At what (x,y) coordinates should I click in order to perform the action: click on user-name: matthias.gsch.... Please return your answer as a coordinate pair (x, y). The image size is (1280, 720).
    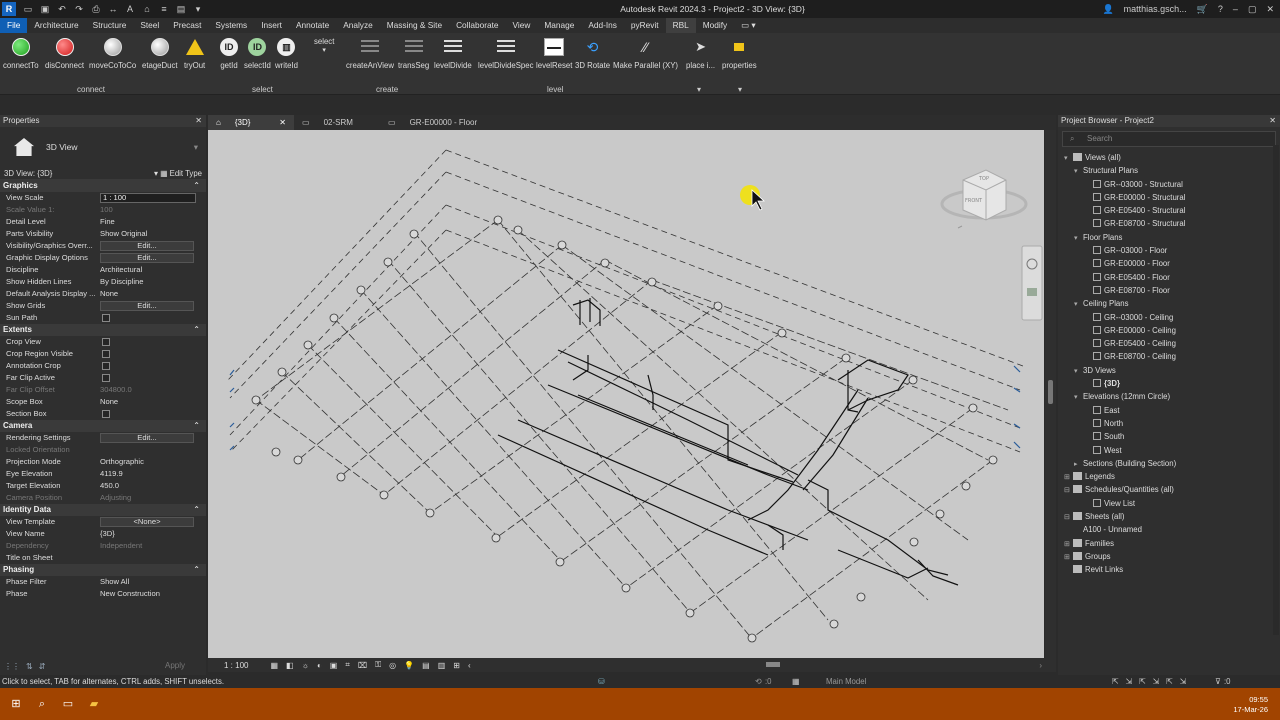
    Looking at the image, I should click on (1155, 9).